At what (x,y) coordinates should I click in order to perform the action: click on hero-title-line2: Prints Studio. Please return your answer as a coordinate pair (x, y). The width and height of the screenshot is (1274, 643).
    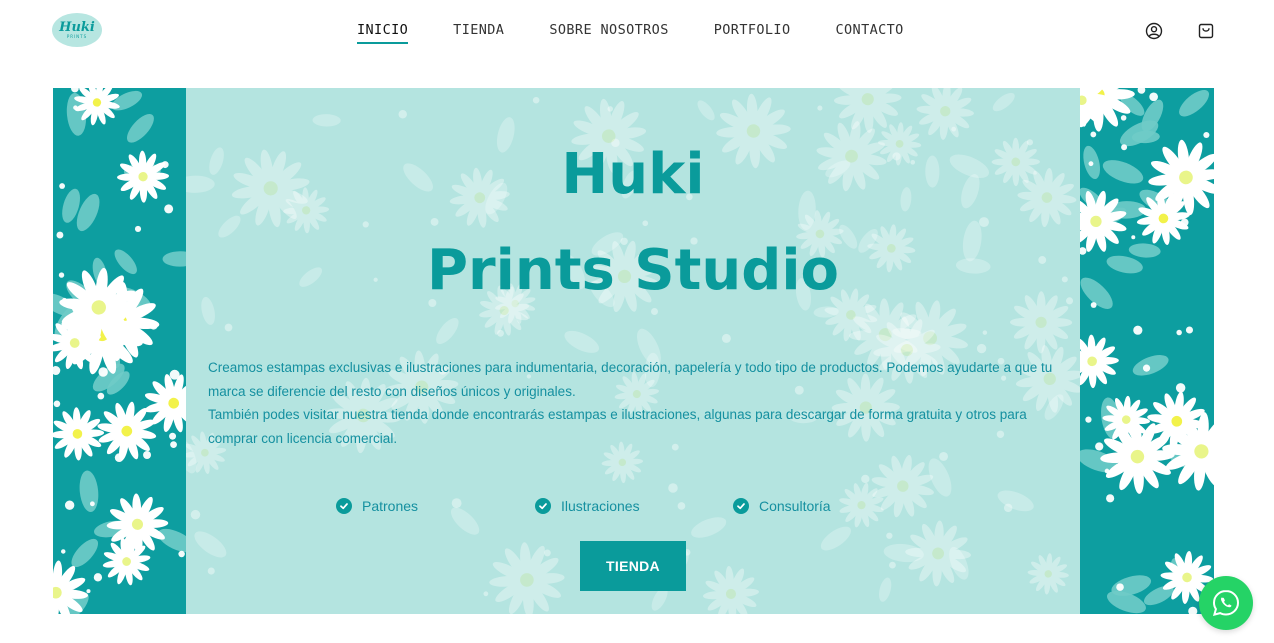
    Looking at the image, I should click on (633, 270).